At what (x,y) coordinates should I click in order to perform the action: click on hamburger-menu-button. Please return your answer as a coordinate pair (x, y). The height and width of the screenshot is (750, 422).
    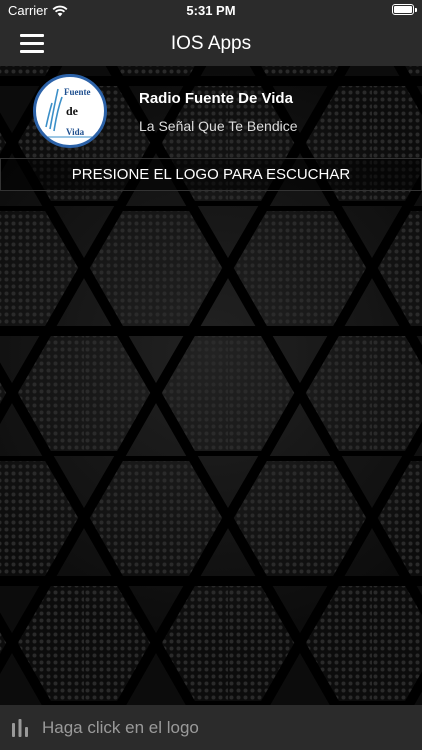
    Looking at the image, I should click on (32, 44).